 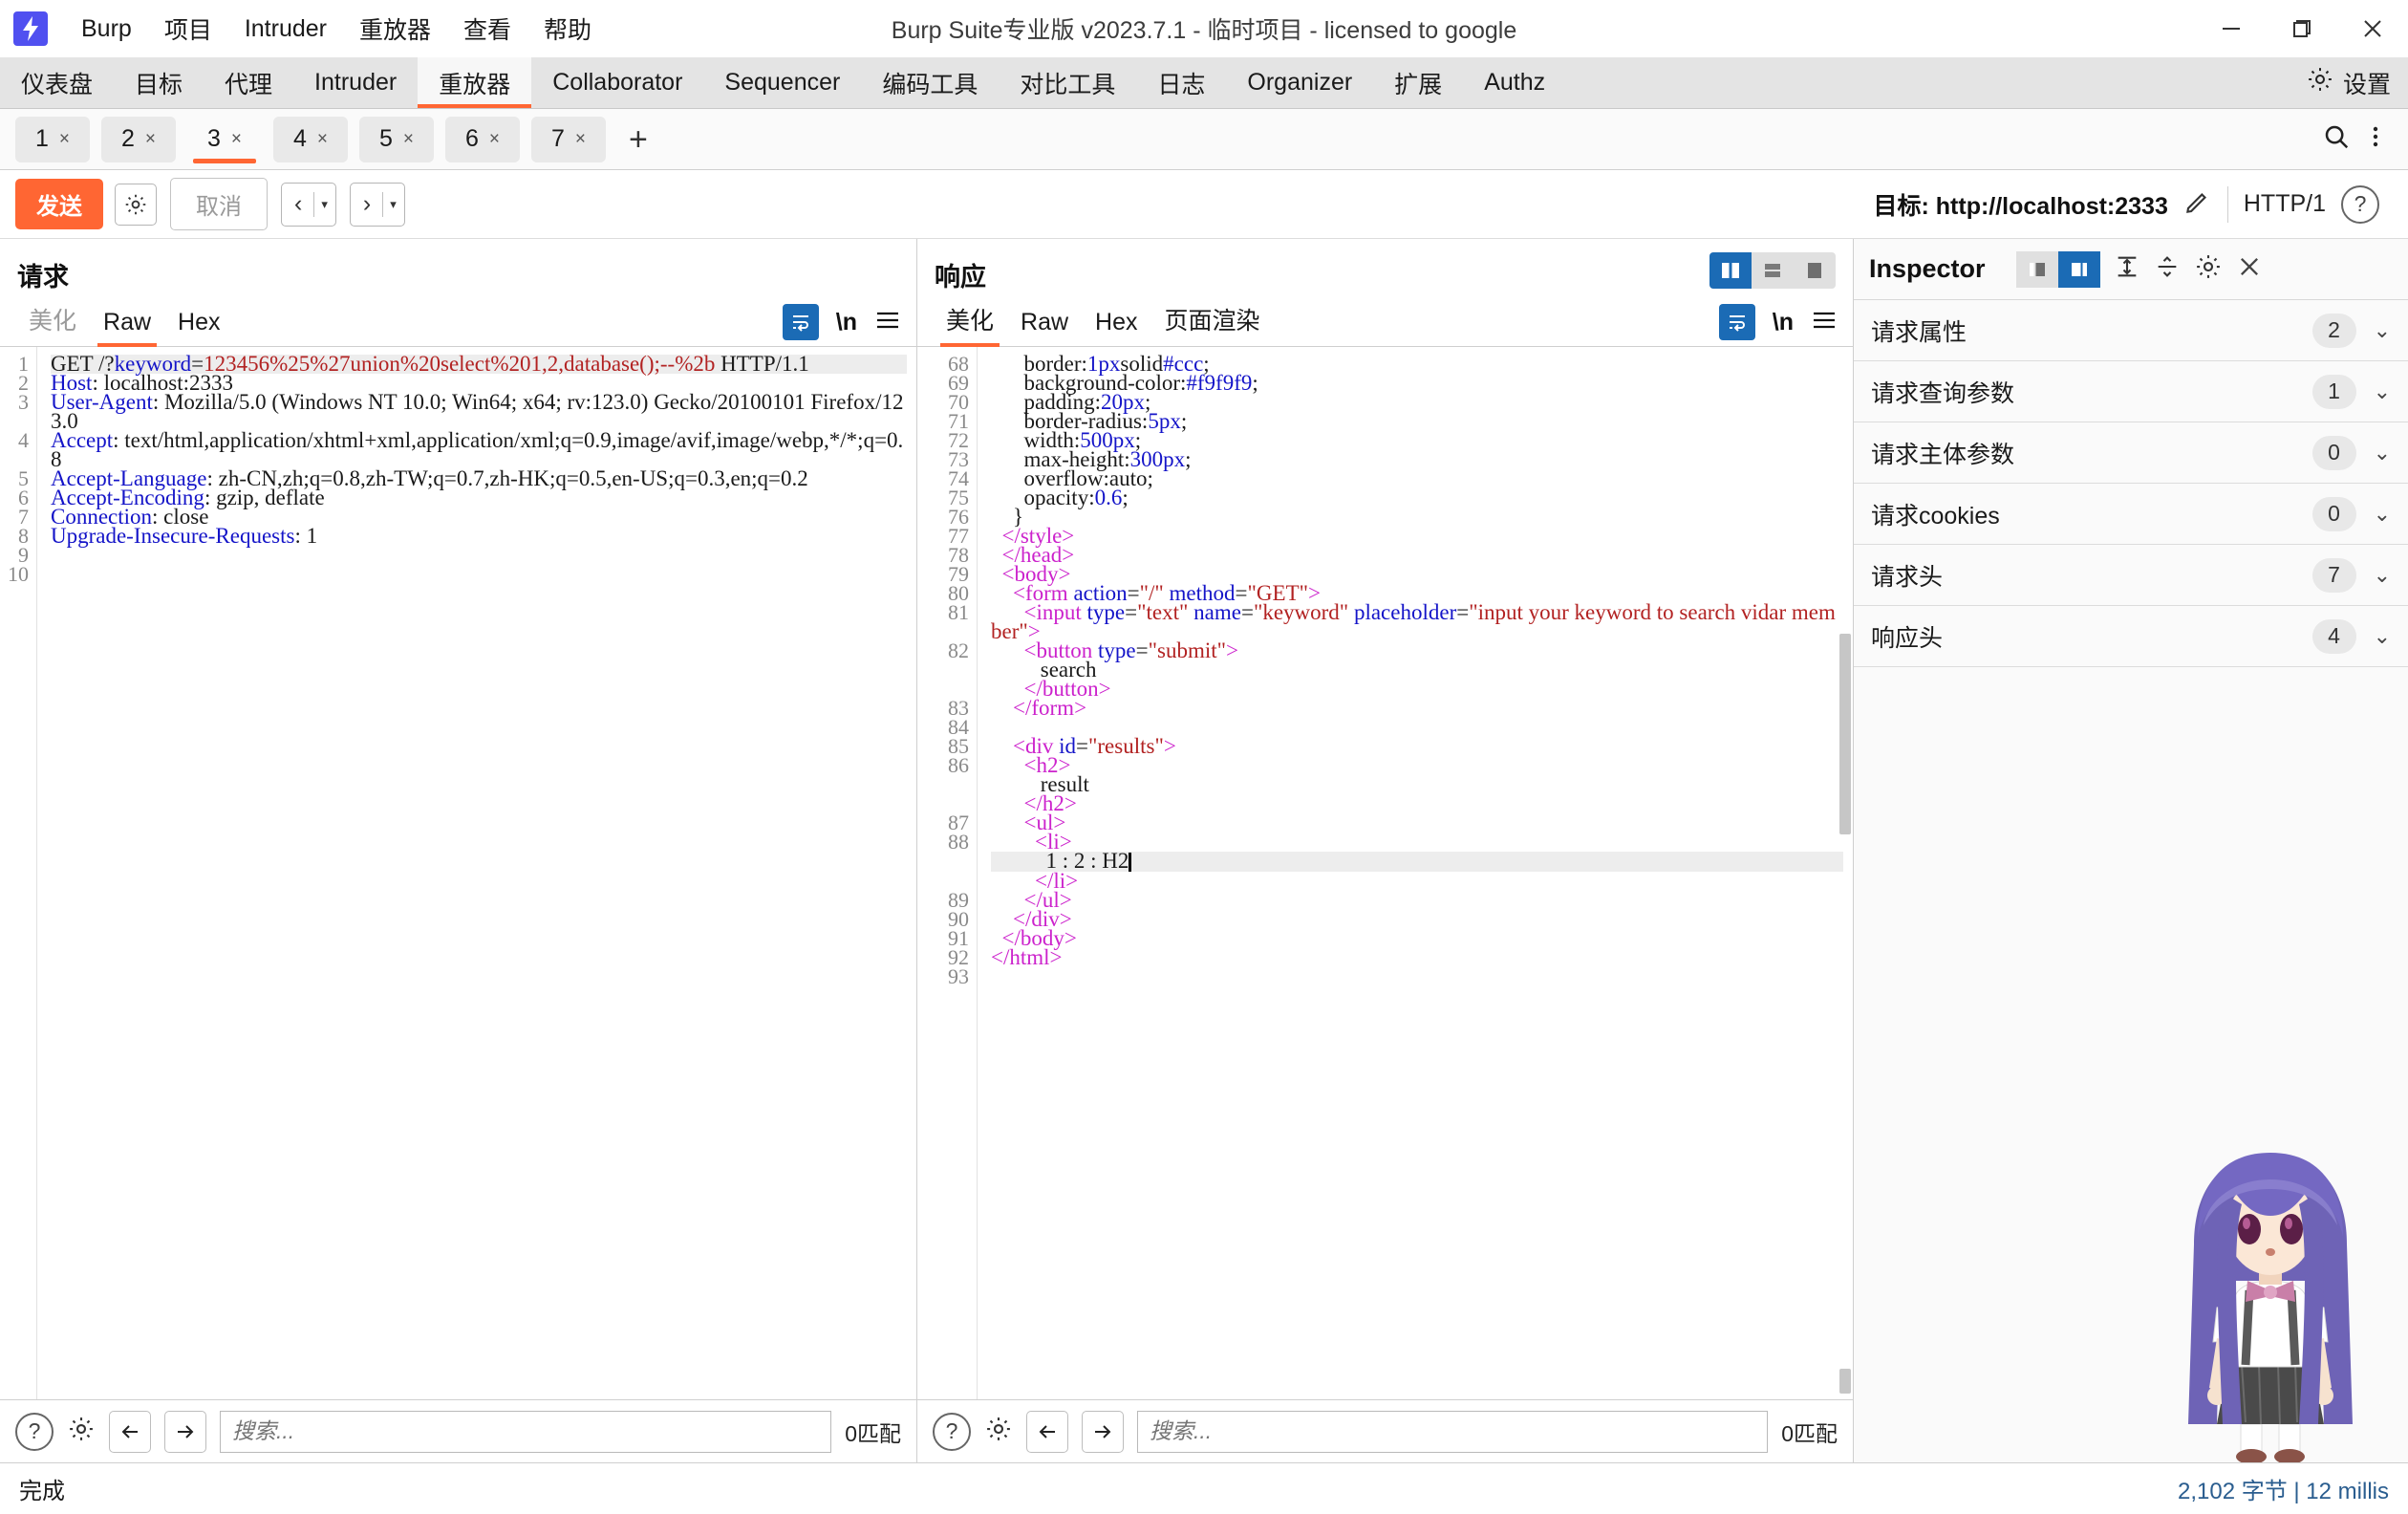 What do you see at coordinates (2131, 575) in the screenshot?
I see `inspector-section-request-headers: 请求头 7 ⌄` at bounding box center [2131, 575].